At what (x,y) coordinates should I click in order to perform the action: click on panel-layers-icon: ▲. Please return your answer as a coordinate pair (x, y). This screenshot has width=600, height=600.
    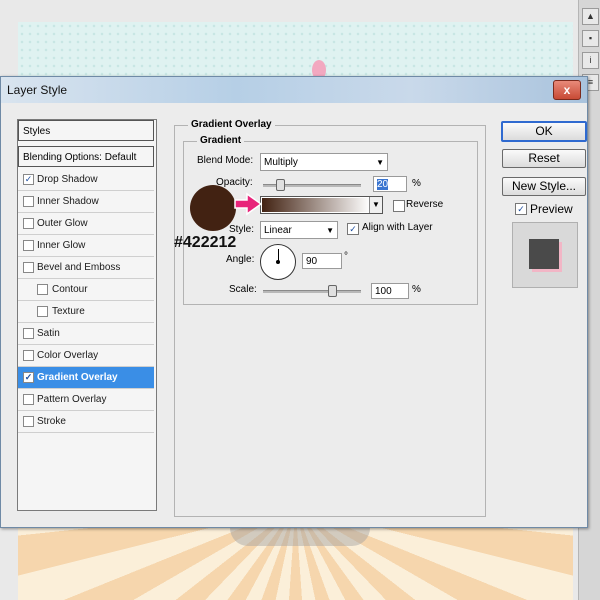
    Looking at the image, I should click on (590, 16).